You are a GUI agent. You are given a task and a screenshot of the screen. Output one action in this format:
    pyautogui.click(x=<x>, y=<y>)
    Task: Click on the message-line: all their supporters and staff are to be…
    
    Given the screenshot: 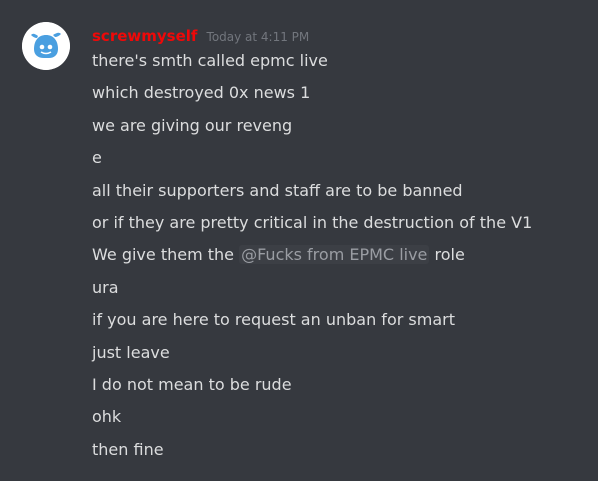 What is the action you would take?
    pyautogui.click(x=277, y=190)
    